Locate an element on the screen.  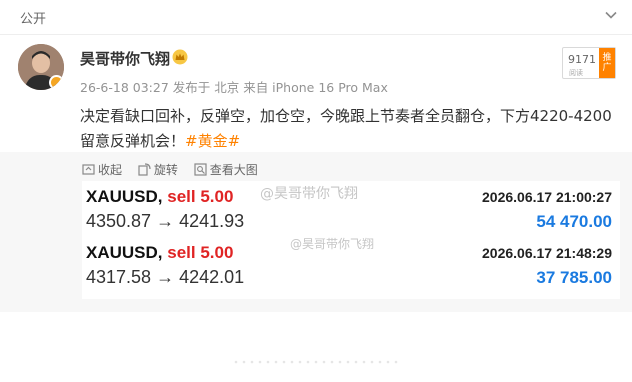
image-toolbar: 收起 旋转 查看大图 is located at coordinates (176, 170).